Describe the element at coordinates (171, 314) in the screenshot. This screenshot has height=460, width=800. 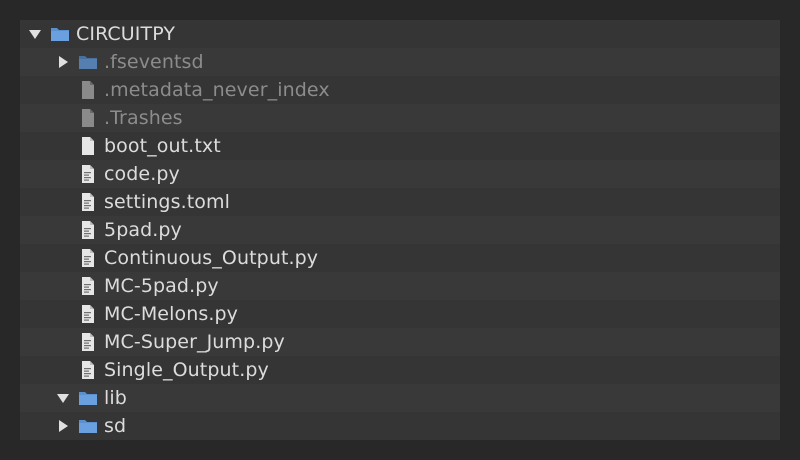
I see `tree-item-label: MC-Melons.py` at that location.